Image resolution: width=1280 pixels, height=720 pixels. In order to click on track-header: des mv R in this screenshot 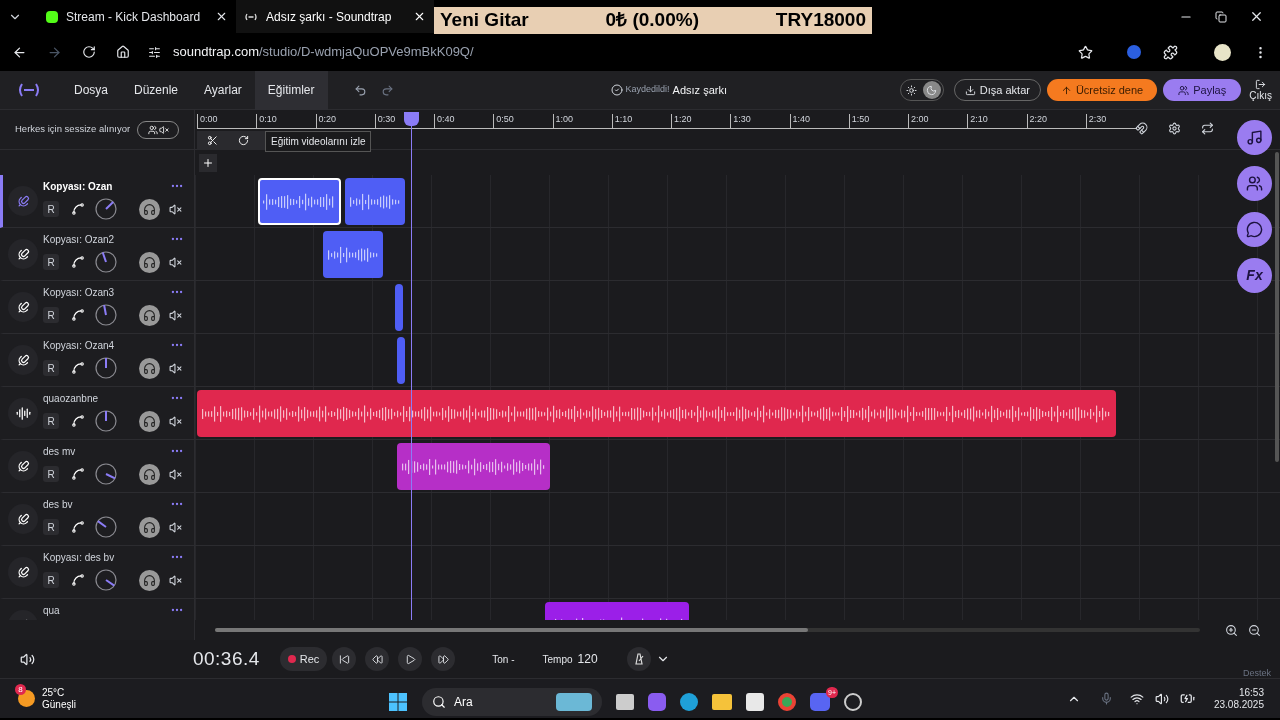, I will do `click(97, 466)`.